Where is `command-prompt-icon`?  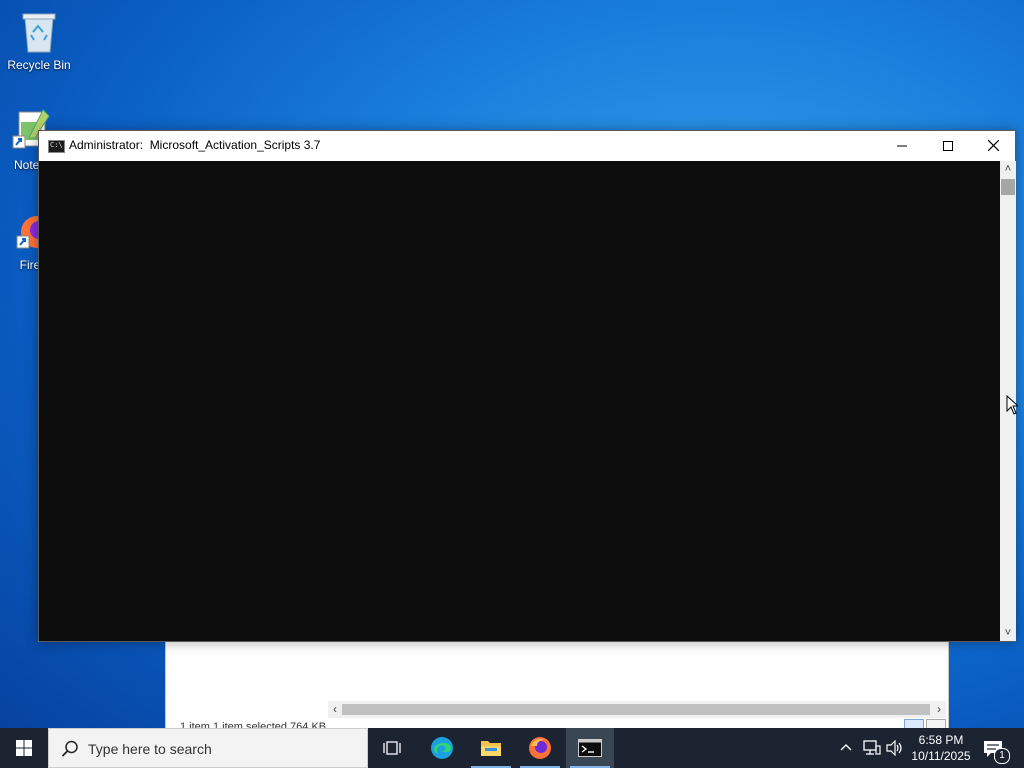
command-prompt-icon is located at coordinates (590, 748).